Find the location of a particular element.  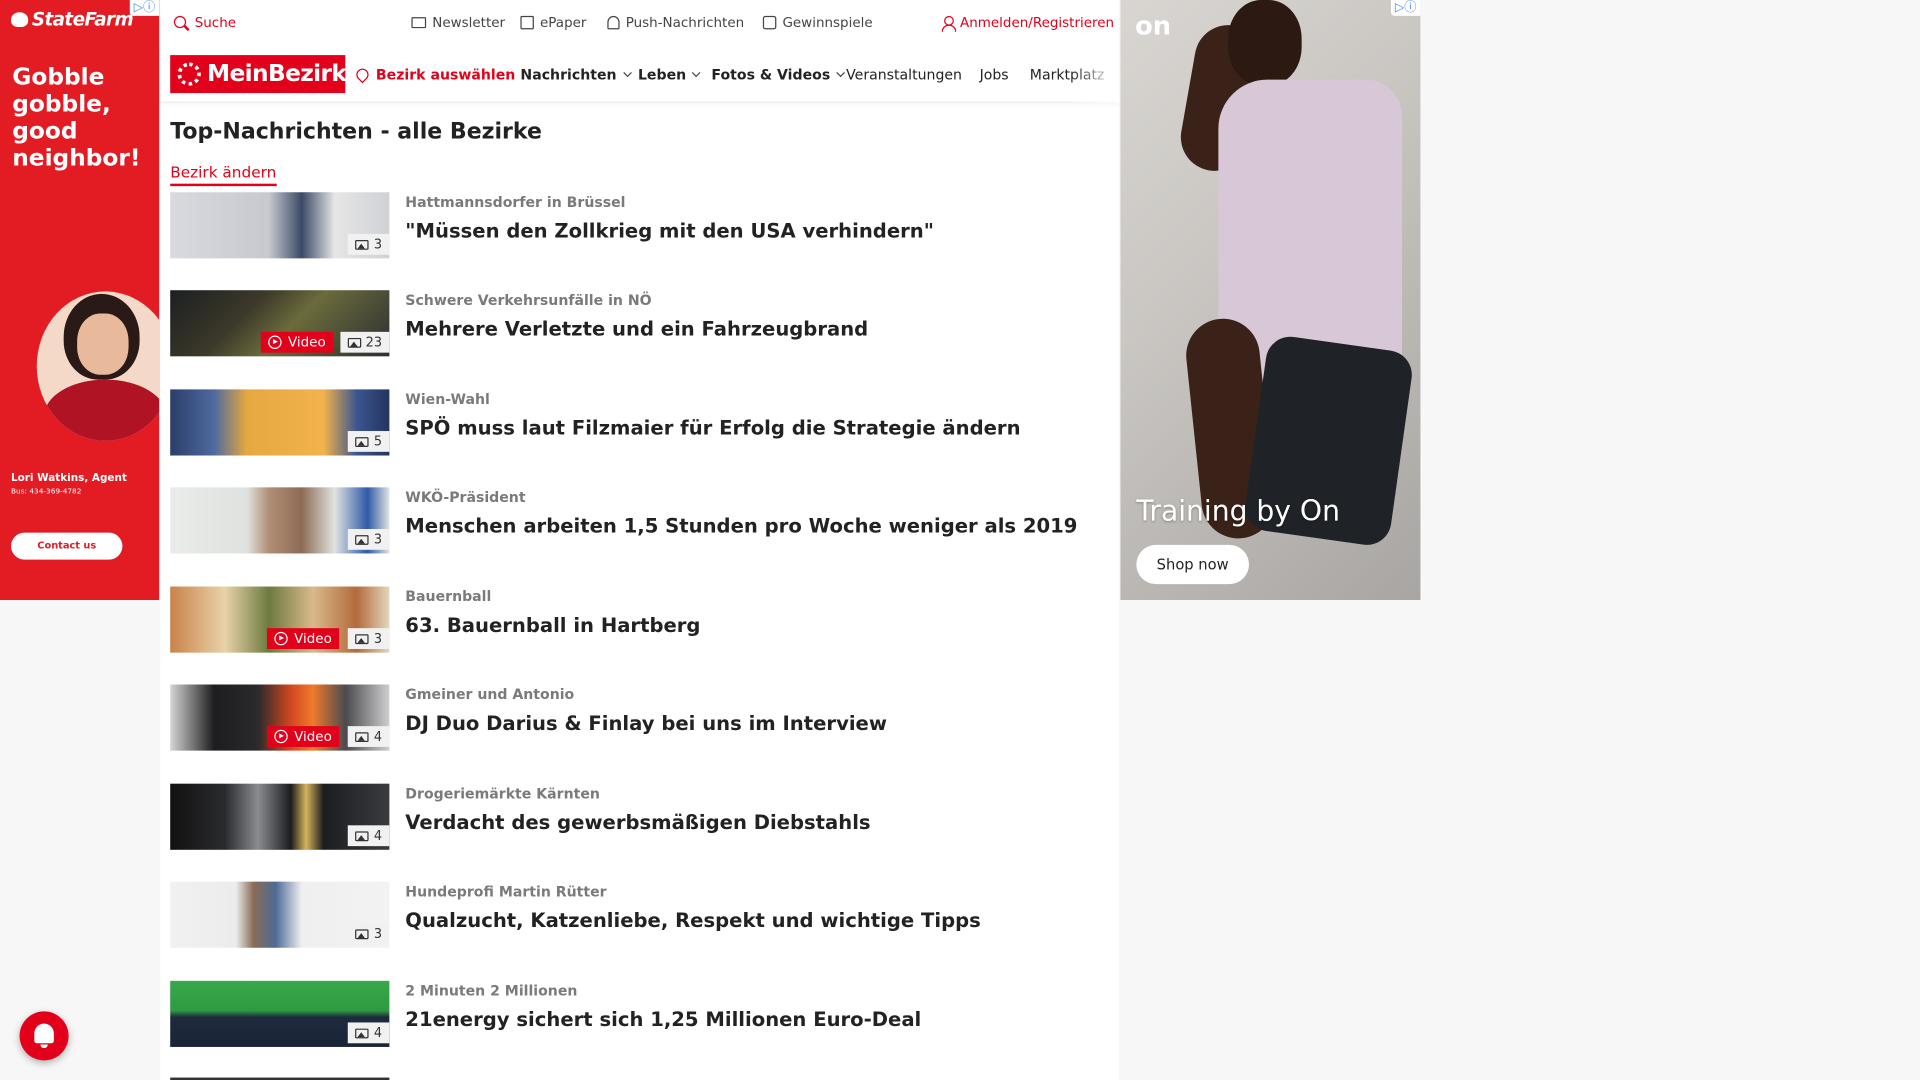

shop-now-button: Shop now is located at coordinates (1192, 564).